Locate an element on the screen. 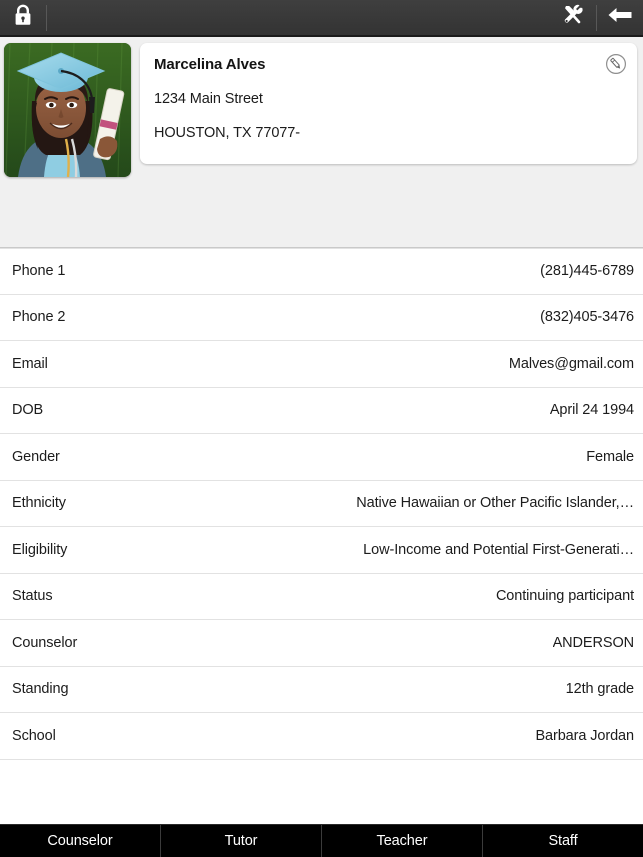 The width and height of the screenshot is (643, 857). tab-label: Staff is located at coordinates (563, 841).